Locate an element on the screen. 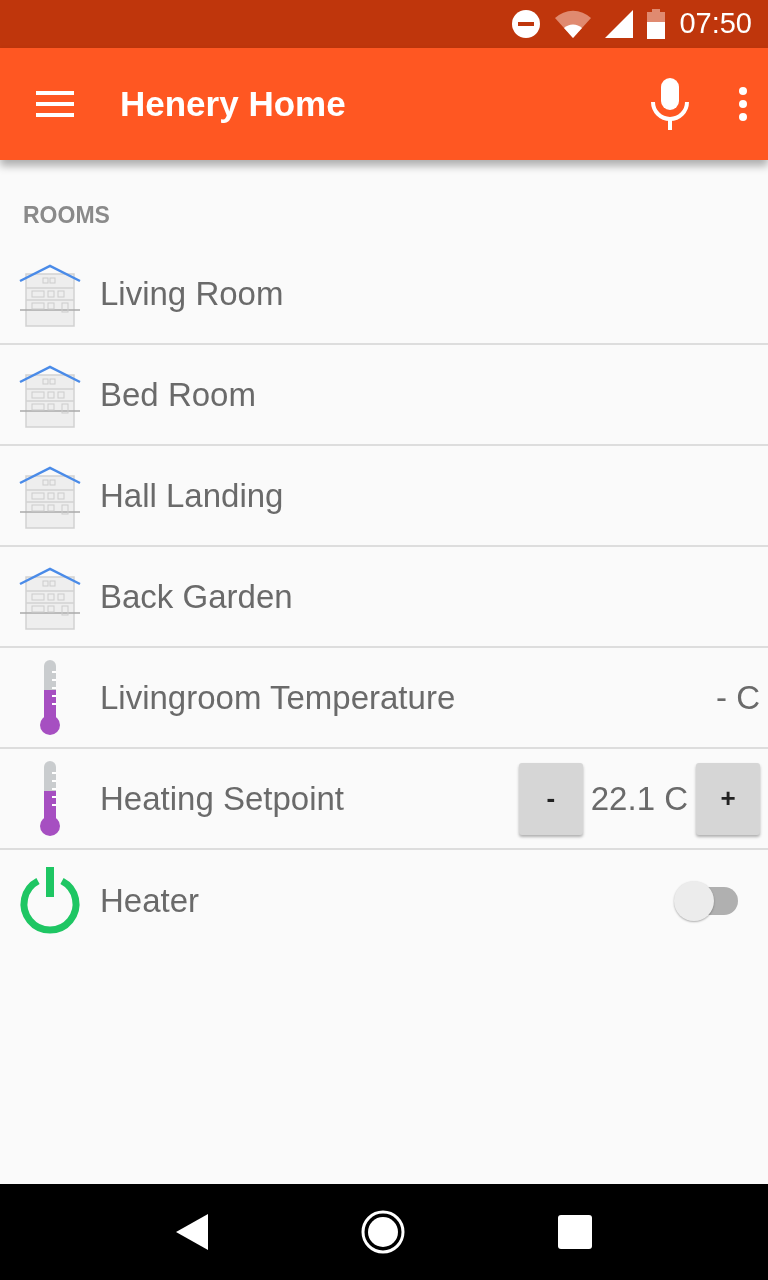 The image size is (768, 1280). signal-icon is located at coordinates (619, 24).